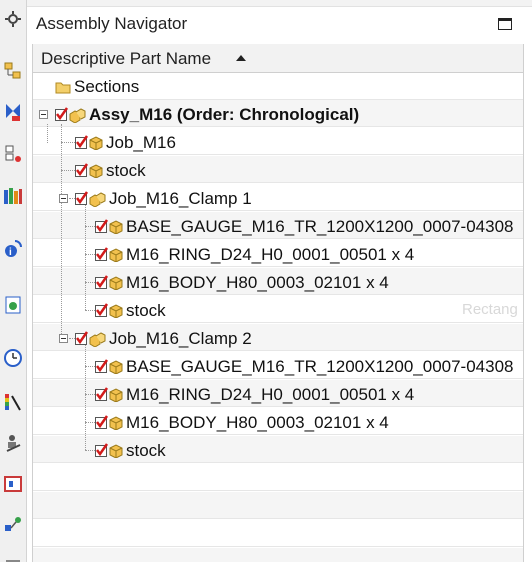 Image resolution: width=532 pixels, height=562 pixels. I want to click on settings-icon, so click(13, 19).